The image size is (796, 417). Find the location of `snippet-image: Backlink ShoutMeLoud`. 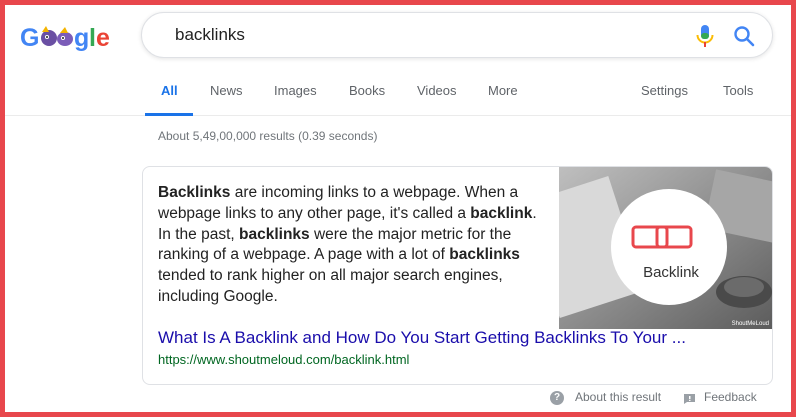

snippet-image: Backlink ShoutMeLoud is located at coordinates (665, 248).